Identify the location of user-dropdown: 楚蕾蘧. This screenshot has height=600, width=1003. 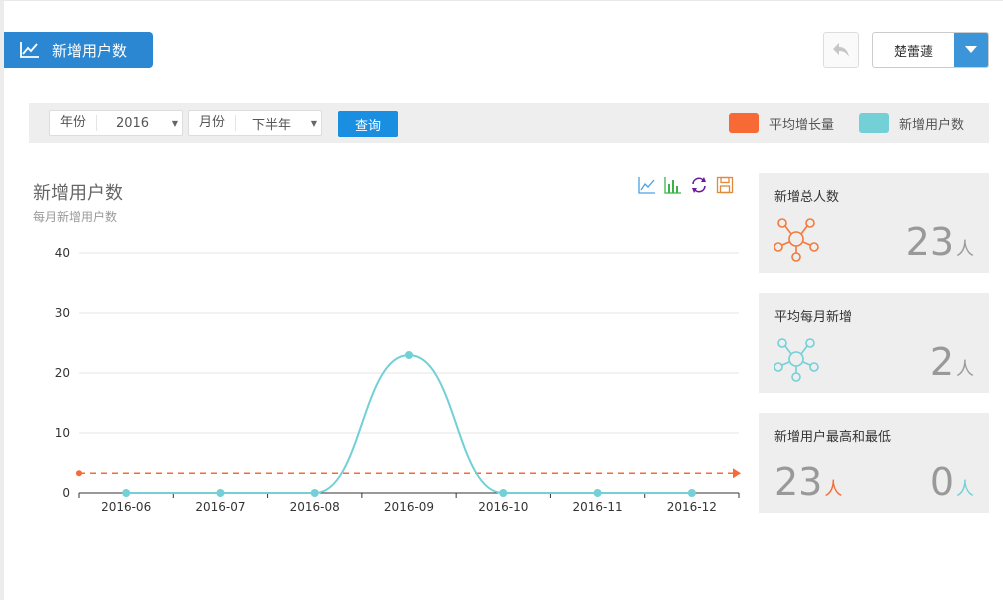
(930, 50).